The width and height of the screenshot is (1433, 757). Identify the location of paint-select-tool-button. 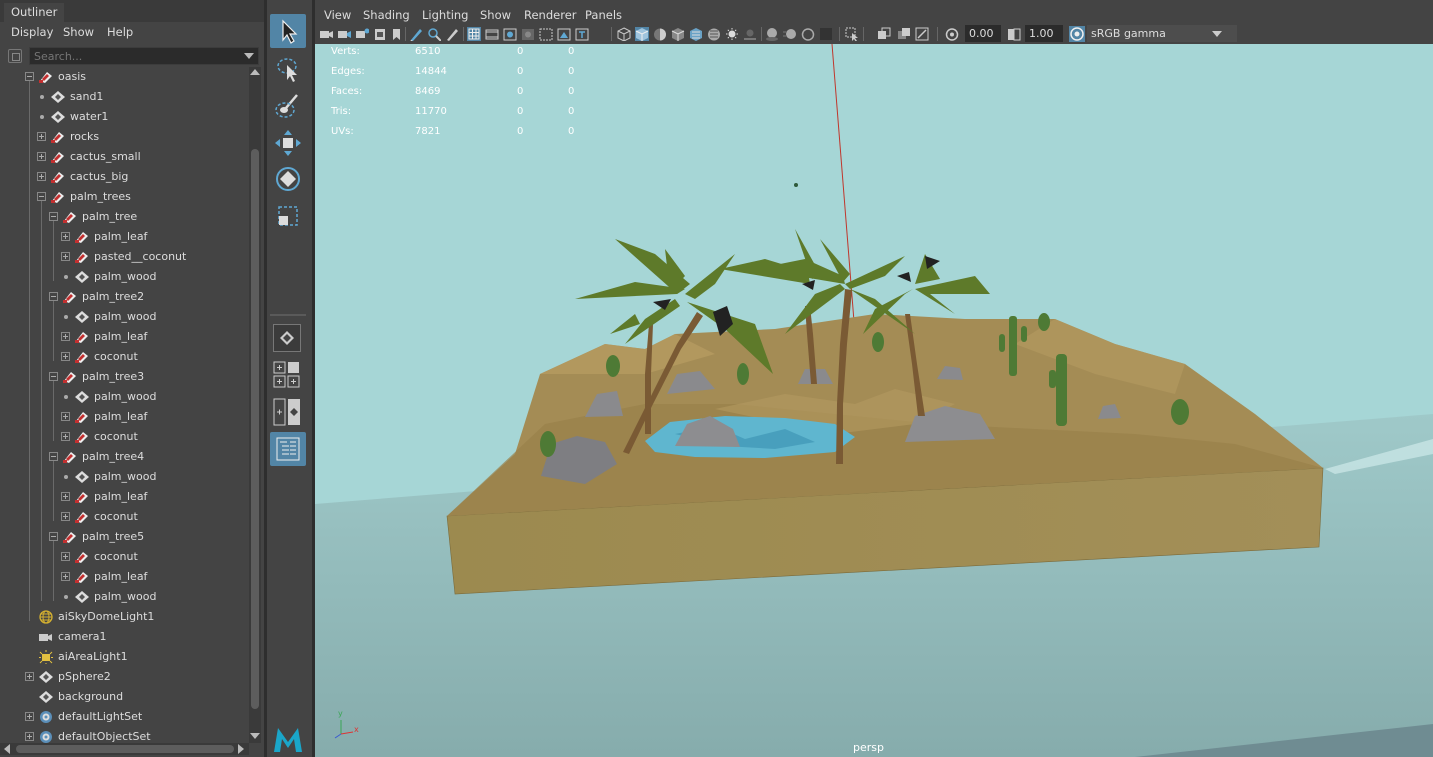
(288, 106).